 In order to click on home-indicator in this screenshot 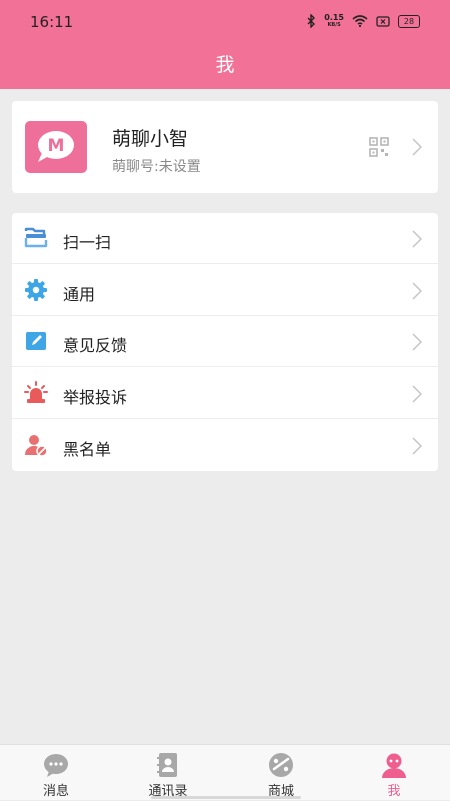, I will do `click(226, 797)`.